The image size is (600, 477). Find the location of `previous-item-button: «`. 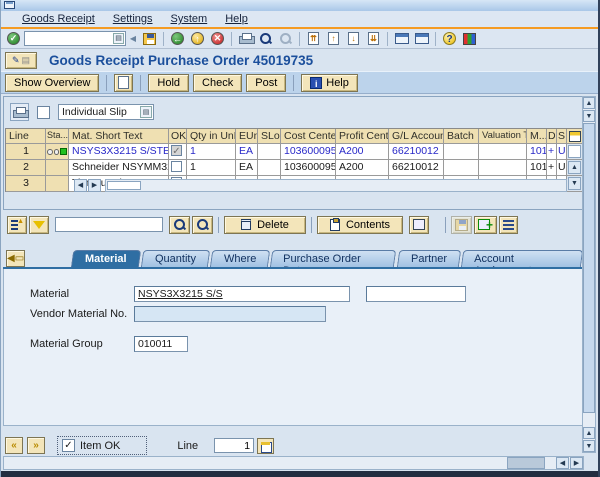

previous-item-button: « is located at coordinates (14, 445).